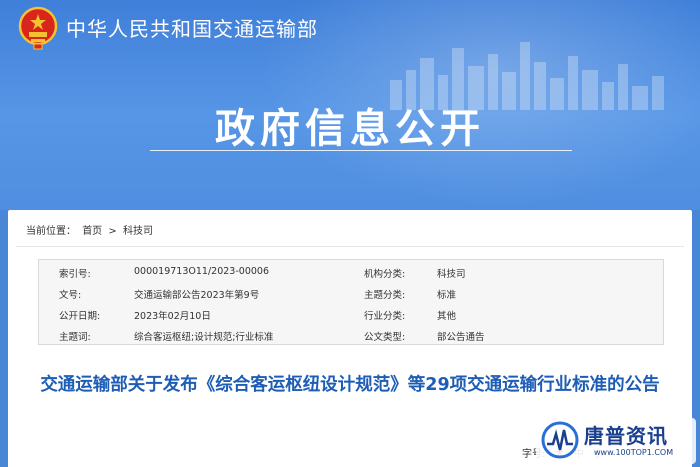 This screenshot has width=700, height=467. I want to click on metadata-row: 索引号: 000019713O11/2023-00006 机构分类: 科技司, so click(351, 271).